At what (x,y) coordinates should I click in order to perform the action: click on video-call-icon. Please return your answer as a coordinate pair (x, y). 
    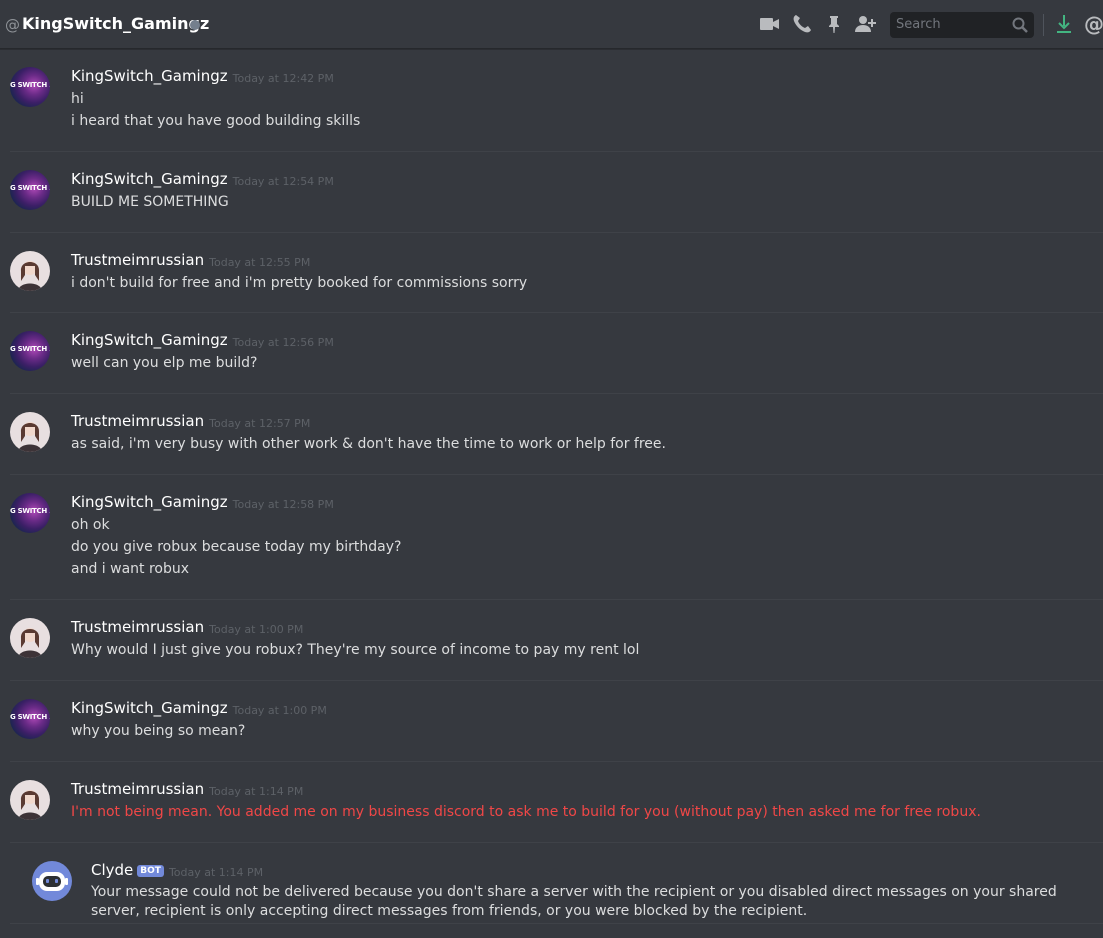
    Looking at the image, I should click on (770, 24).